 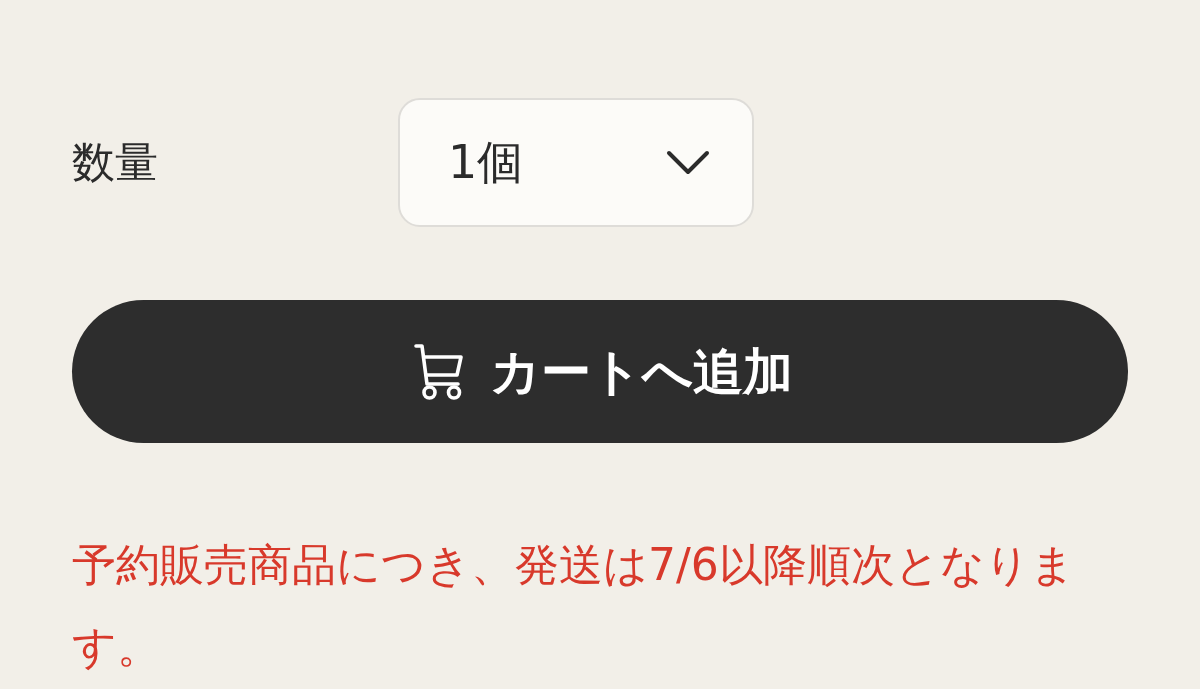 What do you see at coordinates (576, 162) in the screenshot?
I see `quantity-select: 1個` at bounding box center [576, 162].